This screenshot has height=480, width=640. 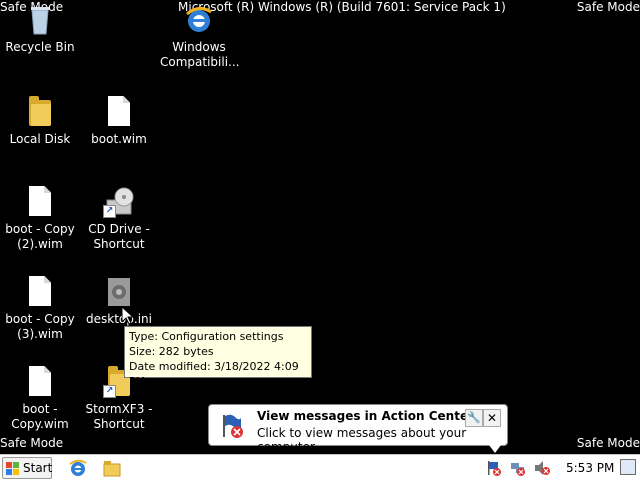 What do you see at coordinates (214, 374) in the screenshot?
I see `tooltip-date-modified: Date modified: 3/18/2022 4:09 PM` at bounding box center [214, 374].